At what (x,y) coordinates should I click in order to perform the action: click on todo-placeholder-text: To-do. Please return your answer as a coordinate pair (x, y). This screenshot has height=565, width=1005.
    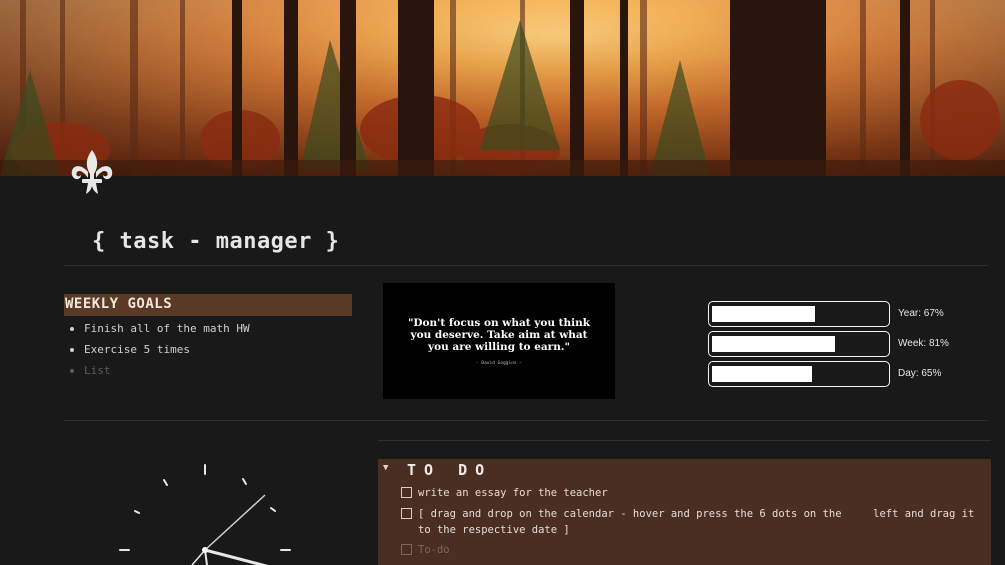
    Looking at the image, I should click on (434, 550).